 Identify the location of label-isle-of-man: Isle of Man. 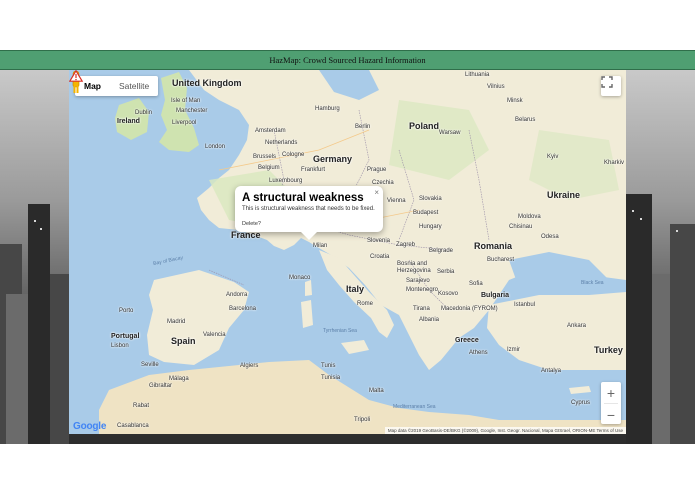
(186, 101).